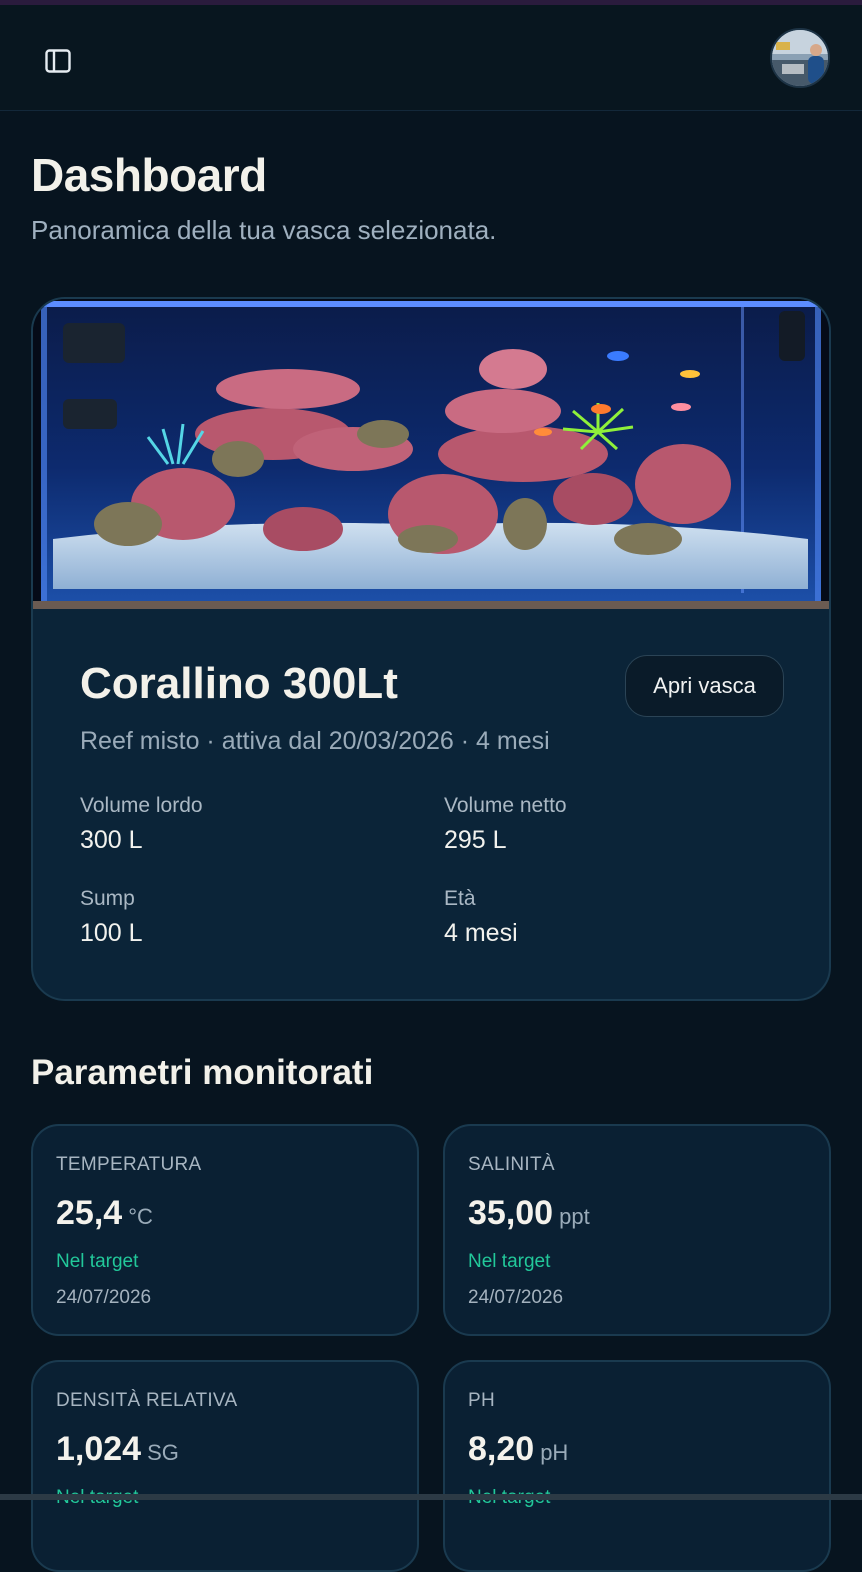  I want to click on param-card-temperature: TEMPERATURA 25,4 °C Nel target 24/07/2026, so click(225, 1230).